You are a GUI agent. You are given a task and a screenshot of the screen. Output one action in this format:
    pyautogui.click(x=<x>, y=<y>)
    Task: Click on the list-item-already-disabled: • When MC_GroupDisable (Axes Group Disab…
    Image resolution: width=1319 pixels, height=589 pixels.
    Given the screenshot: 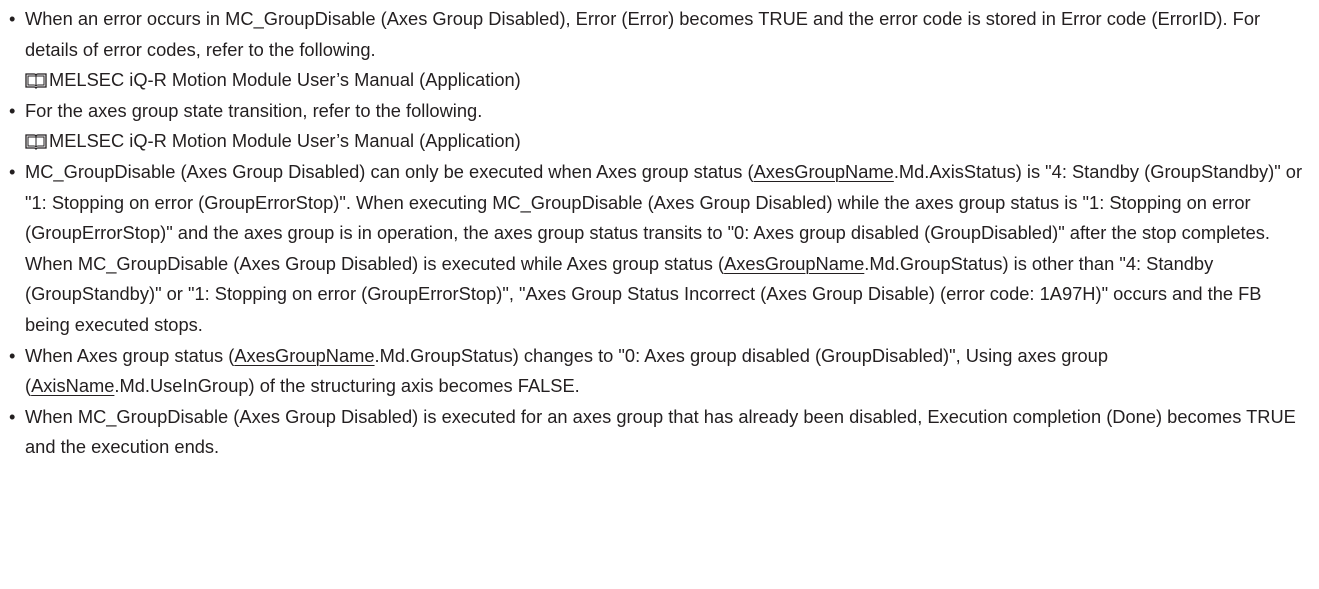 What is the action you would take?
    pyautogui.click(x=657, y=432)
    